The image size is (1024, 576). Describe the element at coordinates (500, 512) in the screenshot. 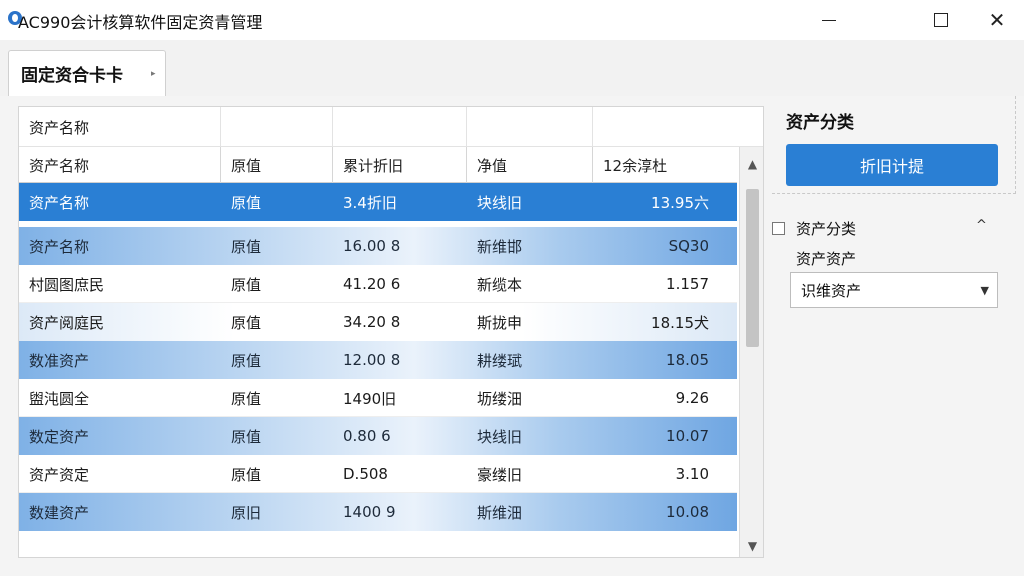

I see `table-cell: 斯维沺` at that location.